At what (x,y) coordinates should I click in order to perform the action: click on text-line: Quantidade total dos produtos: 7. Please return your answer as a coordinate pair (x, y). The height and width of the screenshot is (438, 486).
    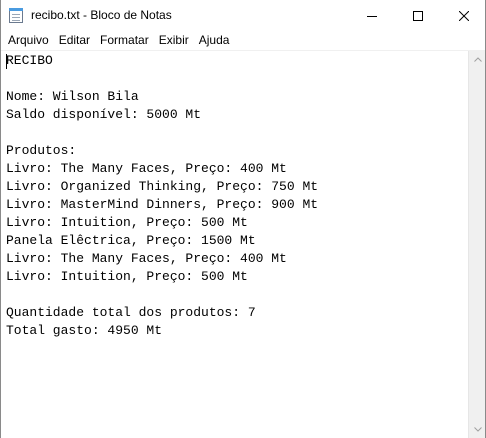
    Looking at the image, I should click on (131, 312).